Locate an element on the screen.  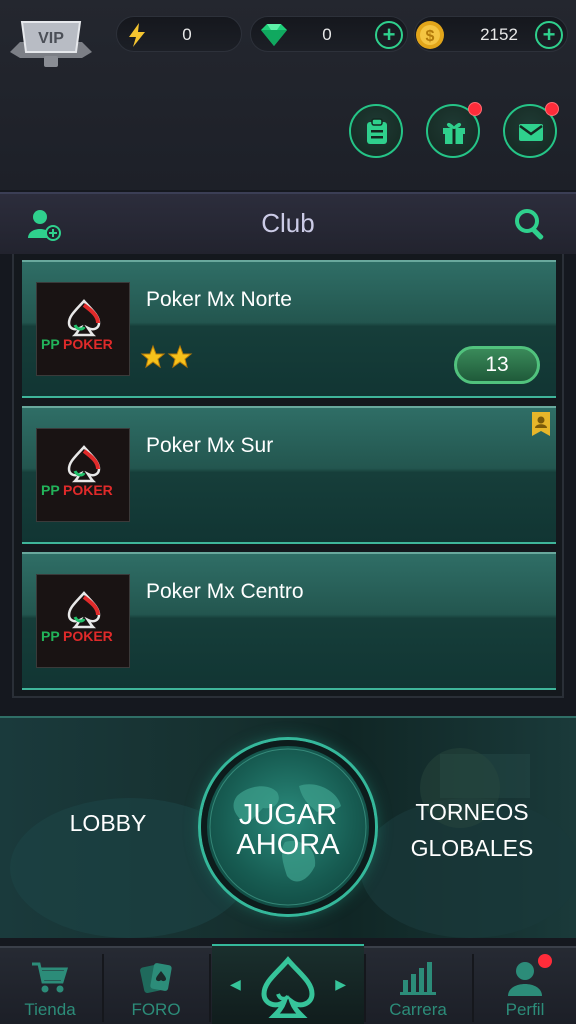
play-now-line1: JUGAR is located at coordinates (288, 815).